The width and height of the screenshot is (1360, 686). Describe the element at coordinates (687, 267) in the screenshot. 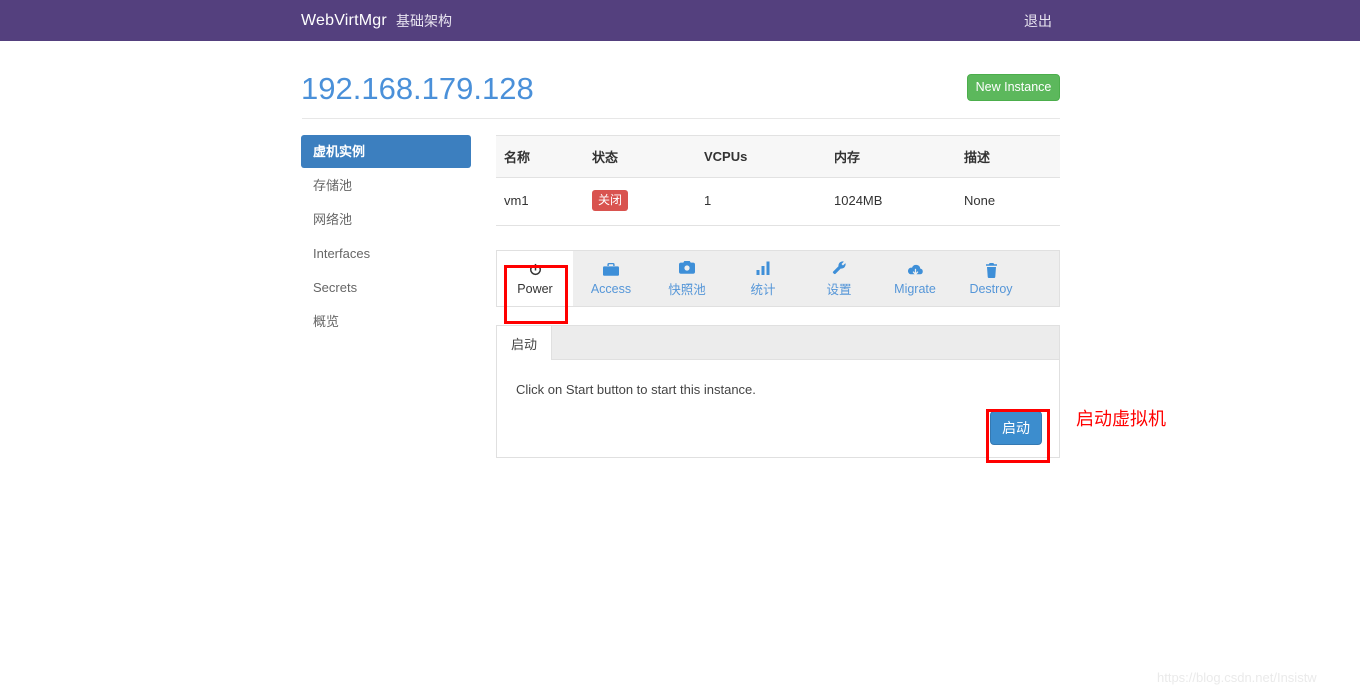

I see `camera-icon` at that location.